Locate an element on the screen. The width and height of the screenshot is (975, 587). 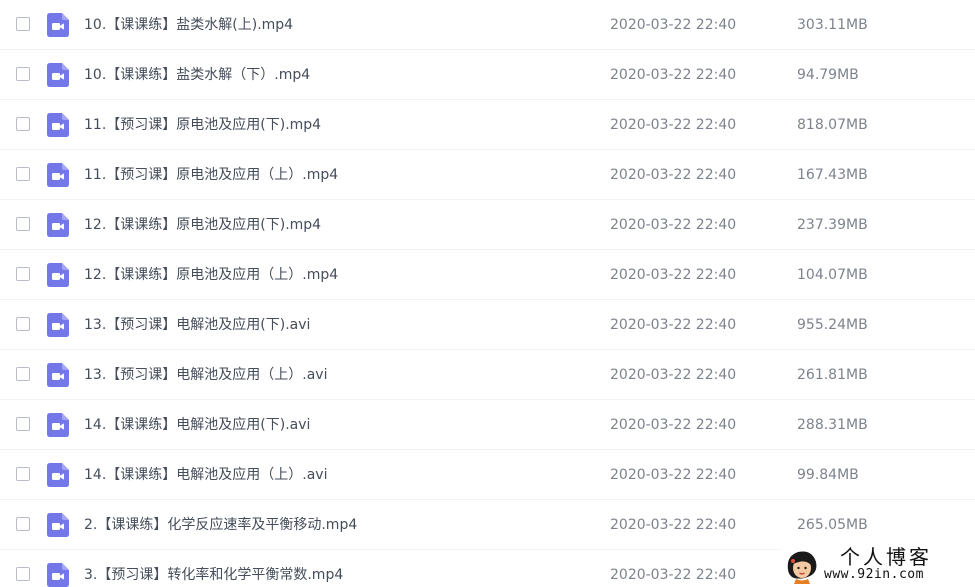
file-name: 11.【预习课】原电池及应用(下).mp4 is located at coordinates (202, 125).